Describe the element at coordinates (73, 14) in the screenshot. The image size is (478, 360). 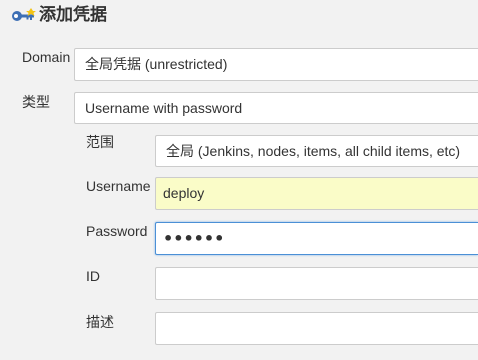
I see `page-title: 添加凭据` at that location.